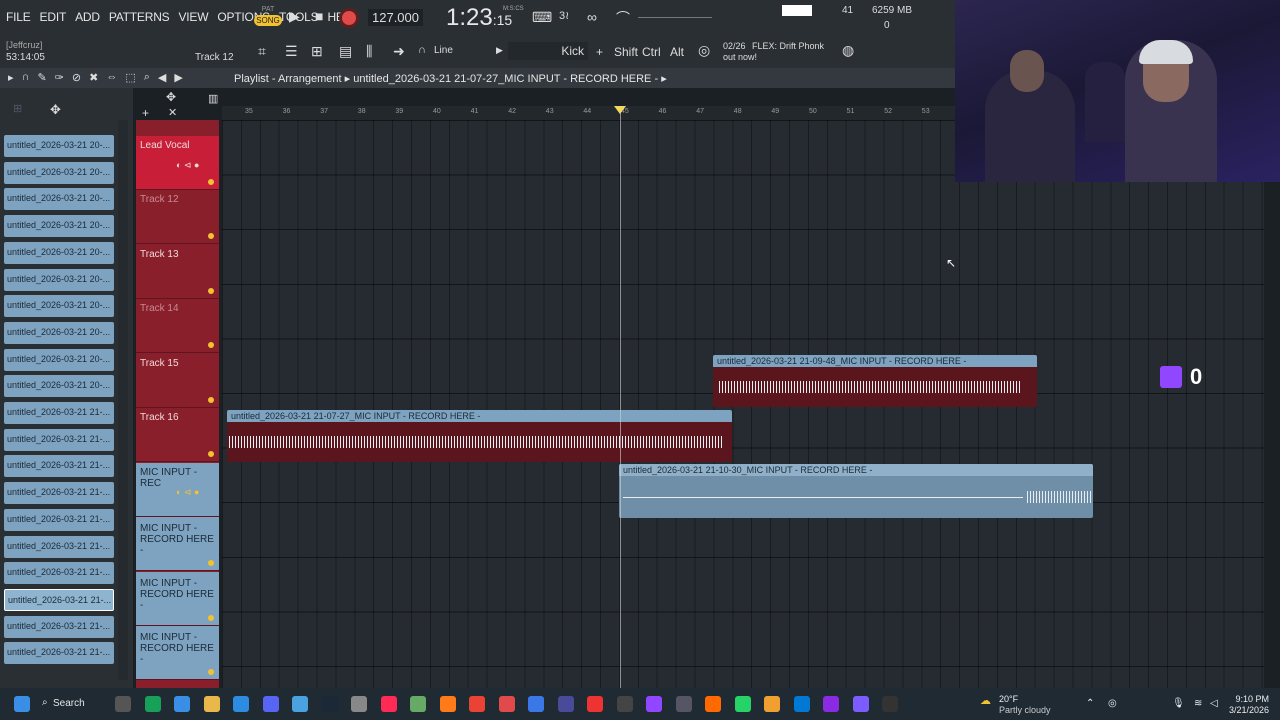 Image resolution: width=1280 pixels, height=720 pixels. What do you see at coordinates (177, 435) in the screenshot?
I see `track-16: Track 16` at bounding box center [177, 435].